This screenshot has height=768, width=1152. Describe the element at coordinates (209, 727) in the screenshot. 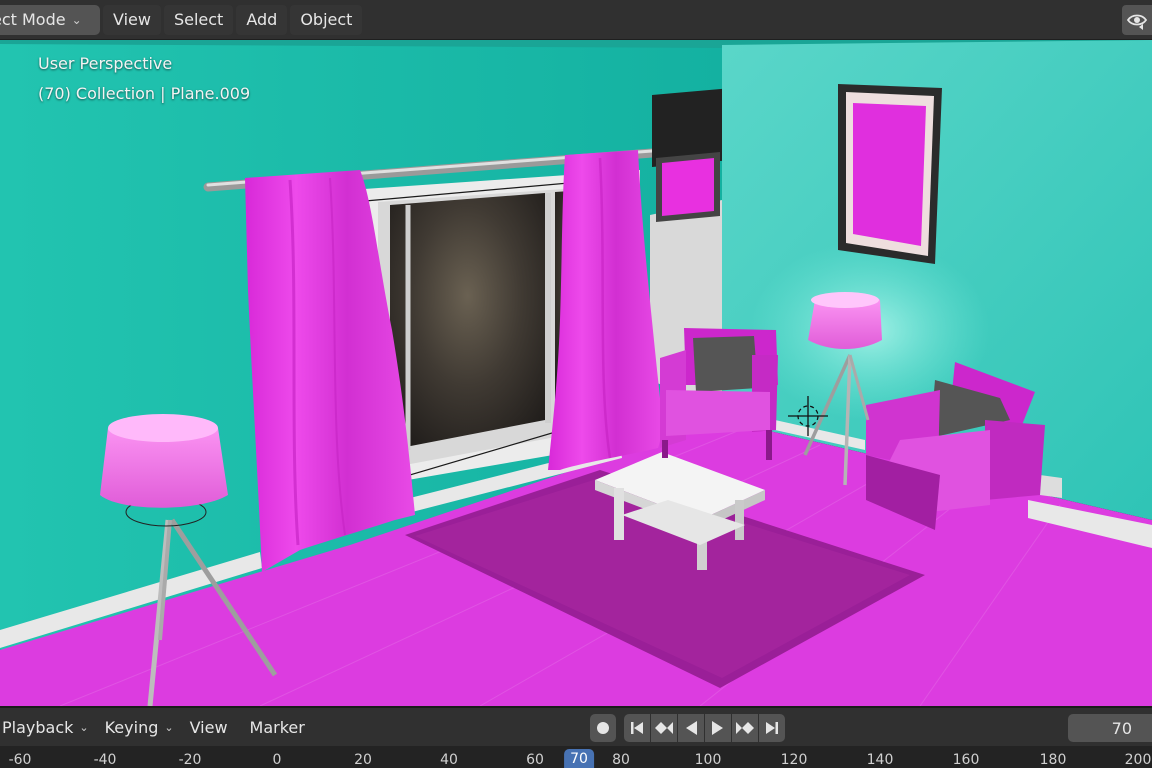

I see `timeline-view-menu: View` at that location.